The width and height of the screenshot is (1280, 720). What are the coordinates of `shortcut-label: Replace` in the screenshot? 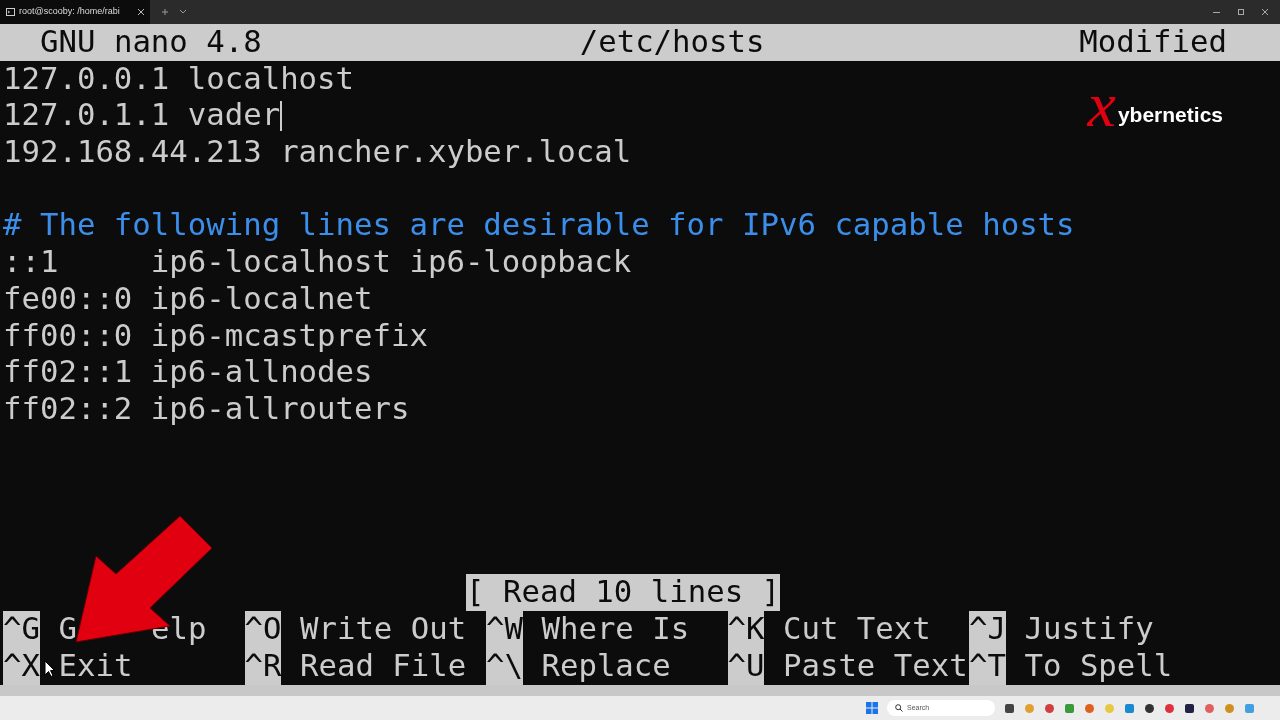 It's located at (606, 666).